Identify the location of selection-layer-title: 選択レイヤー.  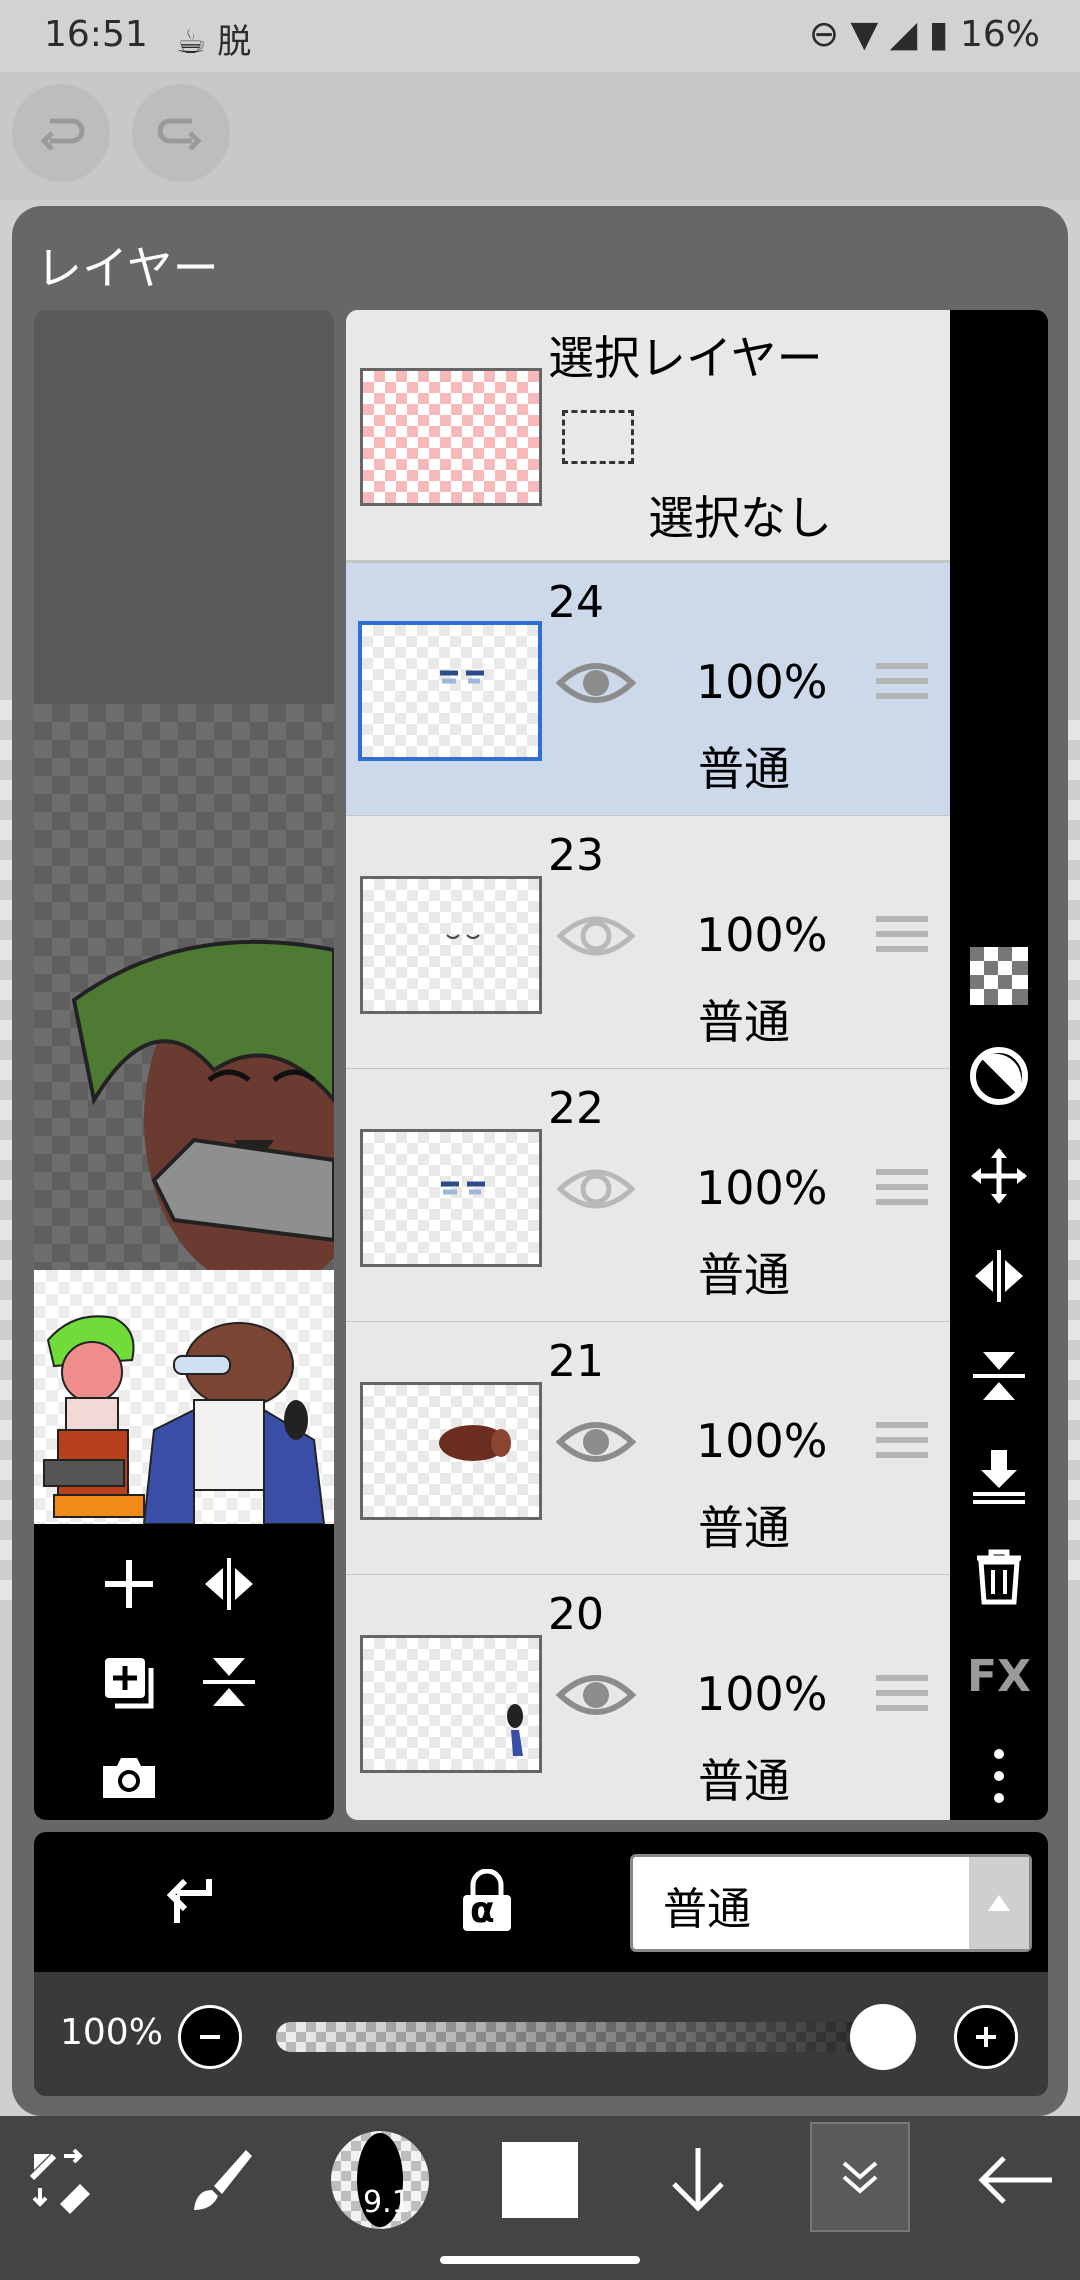
(685, 358).